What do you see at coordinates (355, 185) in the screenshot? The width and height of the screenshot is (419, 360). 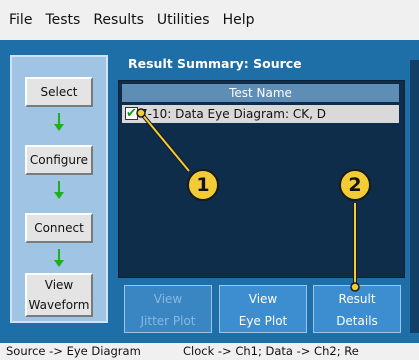 I see `callout-2: 2` at bounding box center [355, 185].